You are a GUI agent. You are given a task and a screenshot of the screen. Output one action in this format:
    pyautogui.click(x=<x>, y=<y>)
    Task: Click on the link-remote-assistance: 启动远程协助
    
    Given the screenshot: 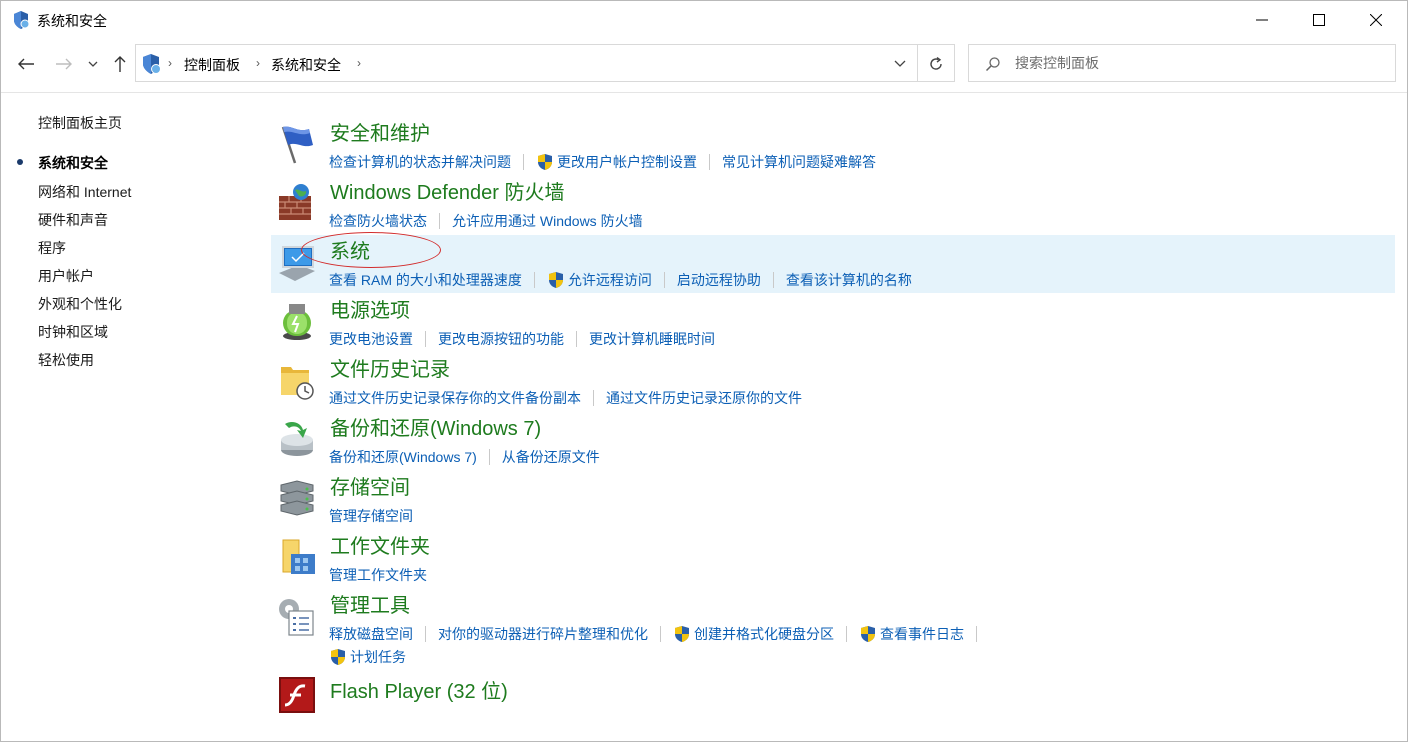 What is the action you would take?
    pyautogui.click(x=719, y=280)
    